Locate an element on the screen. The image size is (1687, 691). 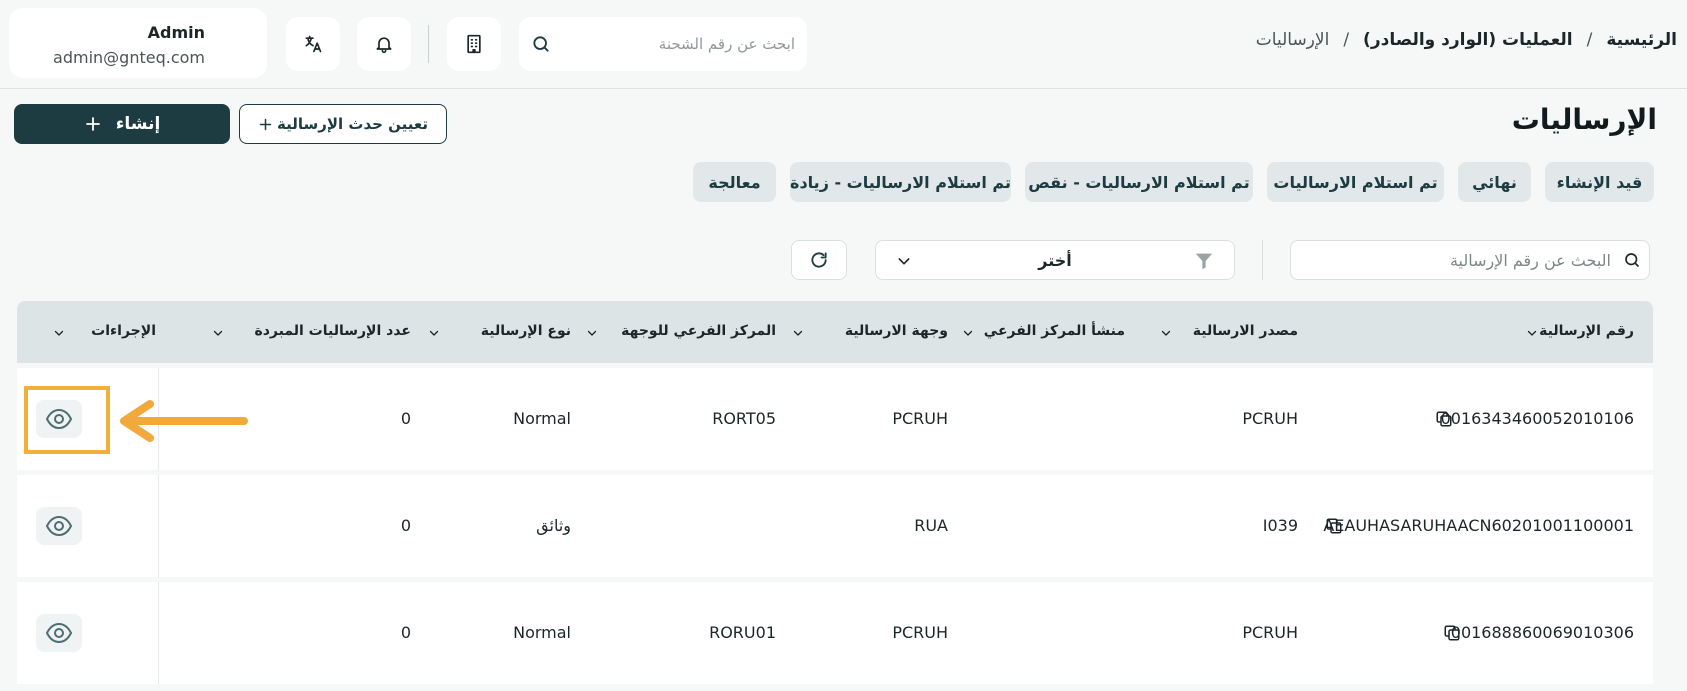
shipment-number-search-input is located at coordinates (1456, 260).